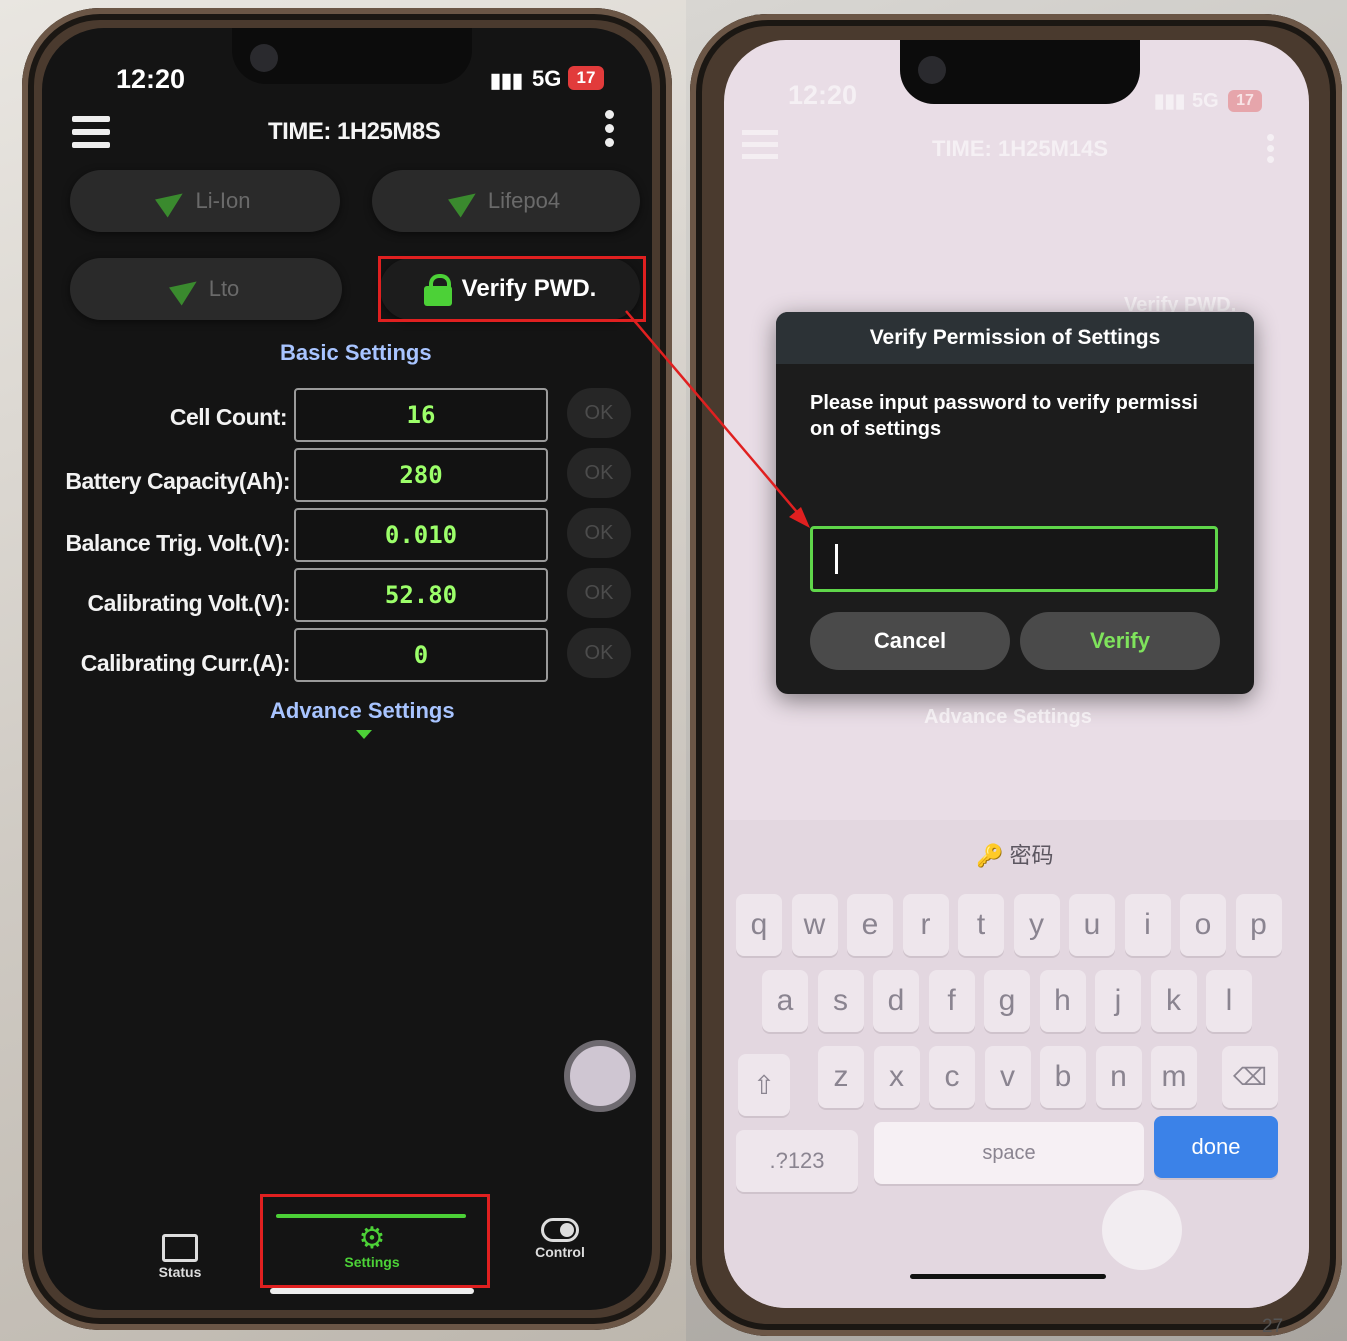  What do you see at coordinates (714, 414) in the screenshot?
I see `arrow-line` at bounding box center [714, 414].